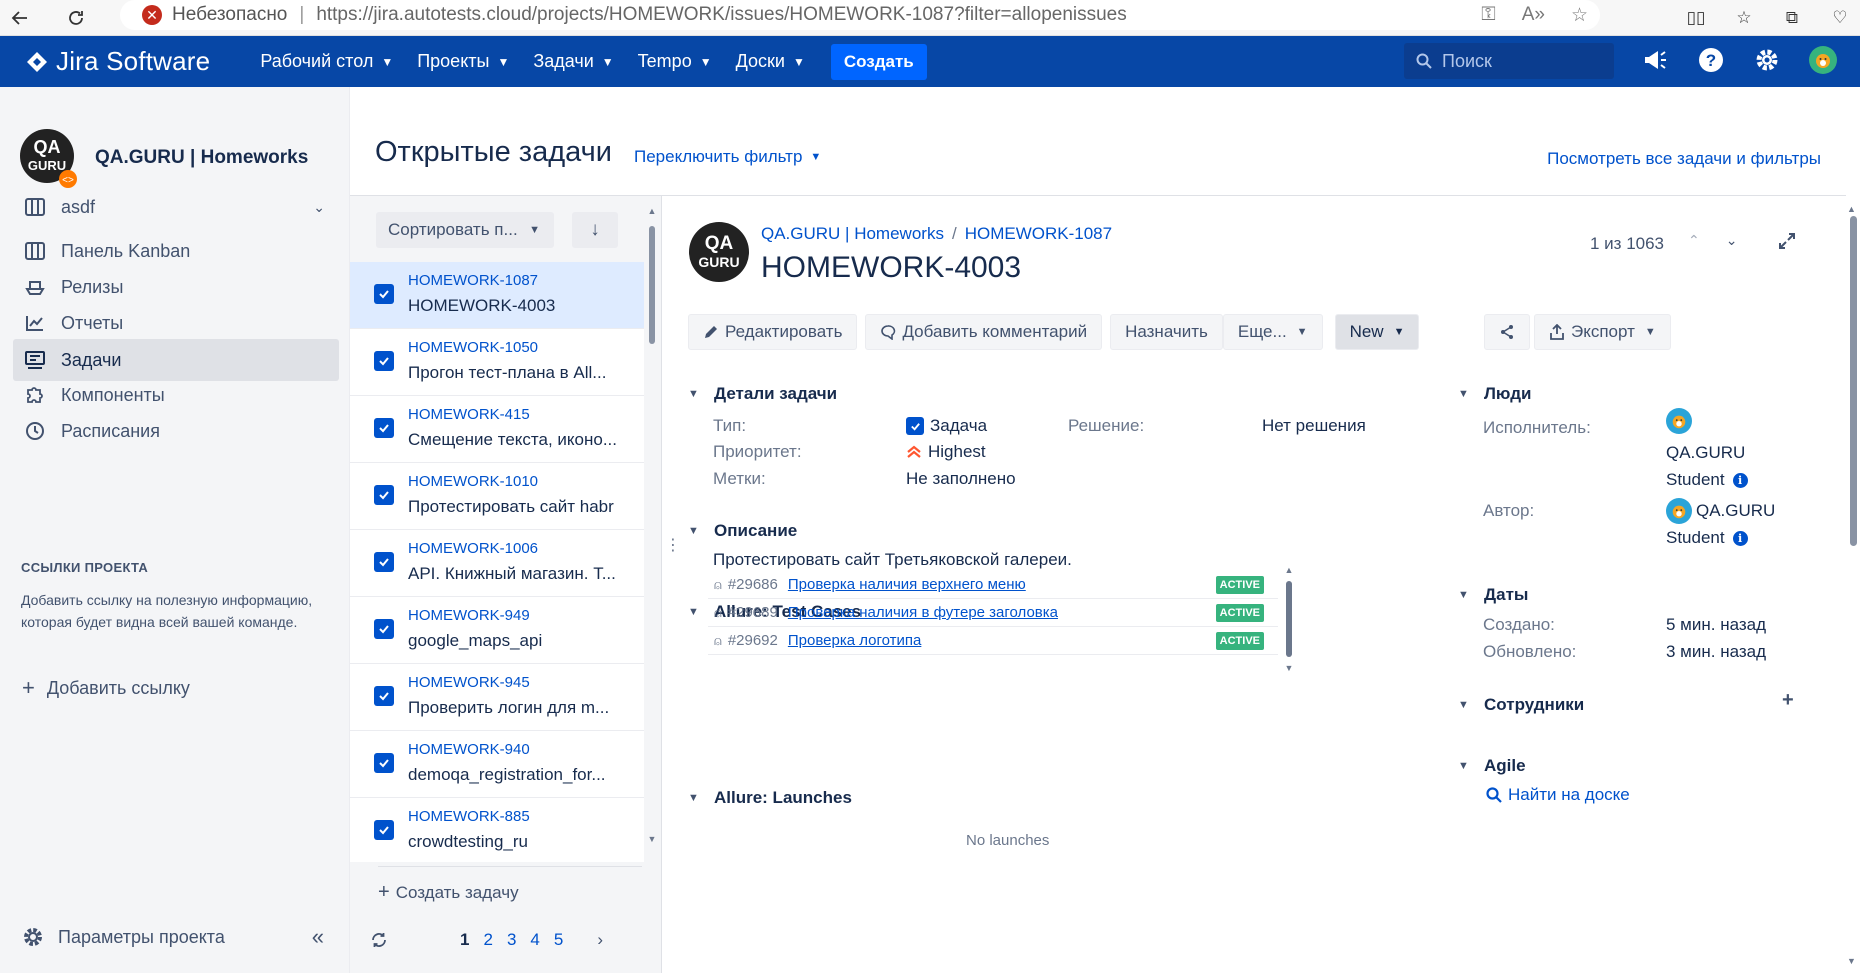 Image resolution: width=1860 pixels, height=973 pixels. What do you see at coordinates (675, 62) in the screenshot?
I see `nav-tempo: Tempo ▼` at bounding box center [675, 62].